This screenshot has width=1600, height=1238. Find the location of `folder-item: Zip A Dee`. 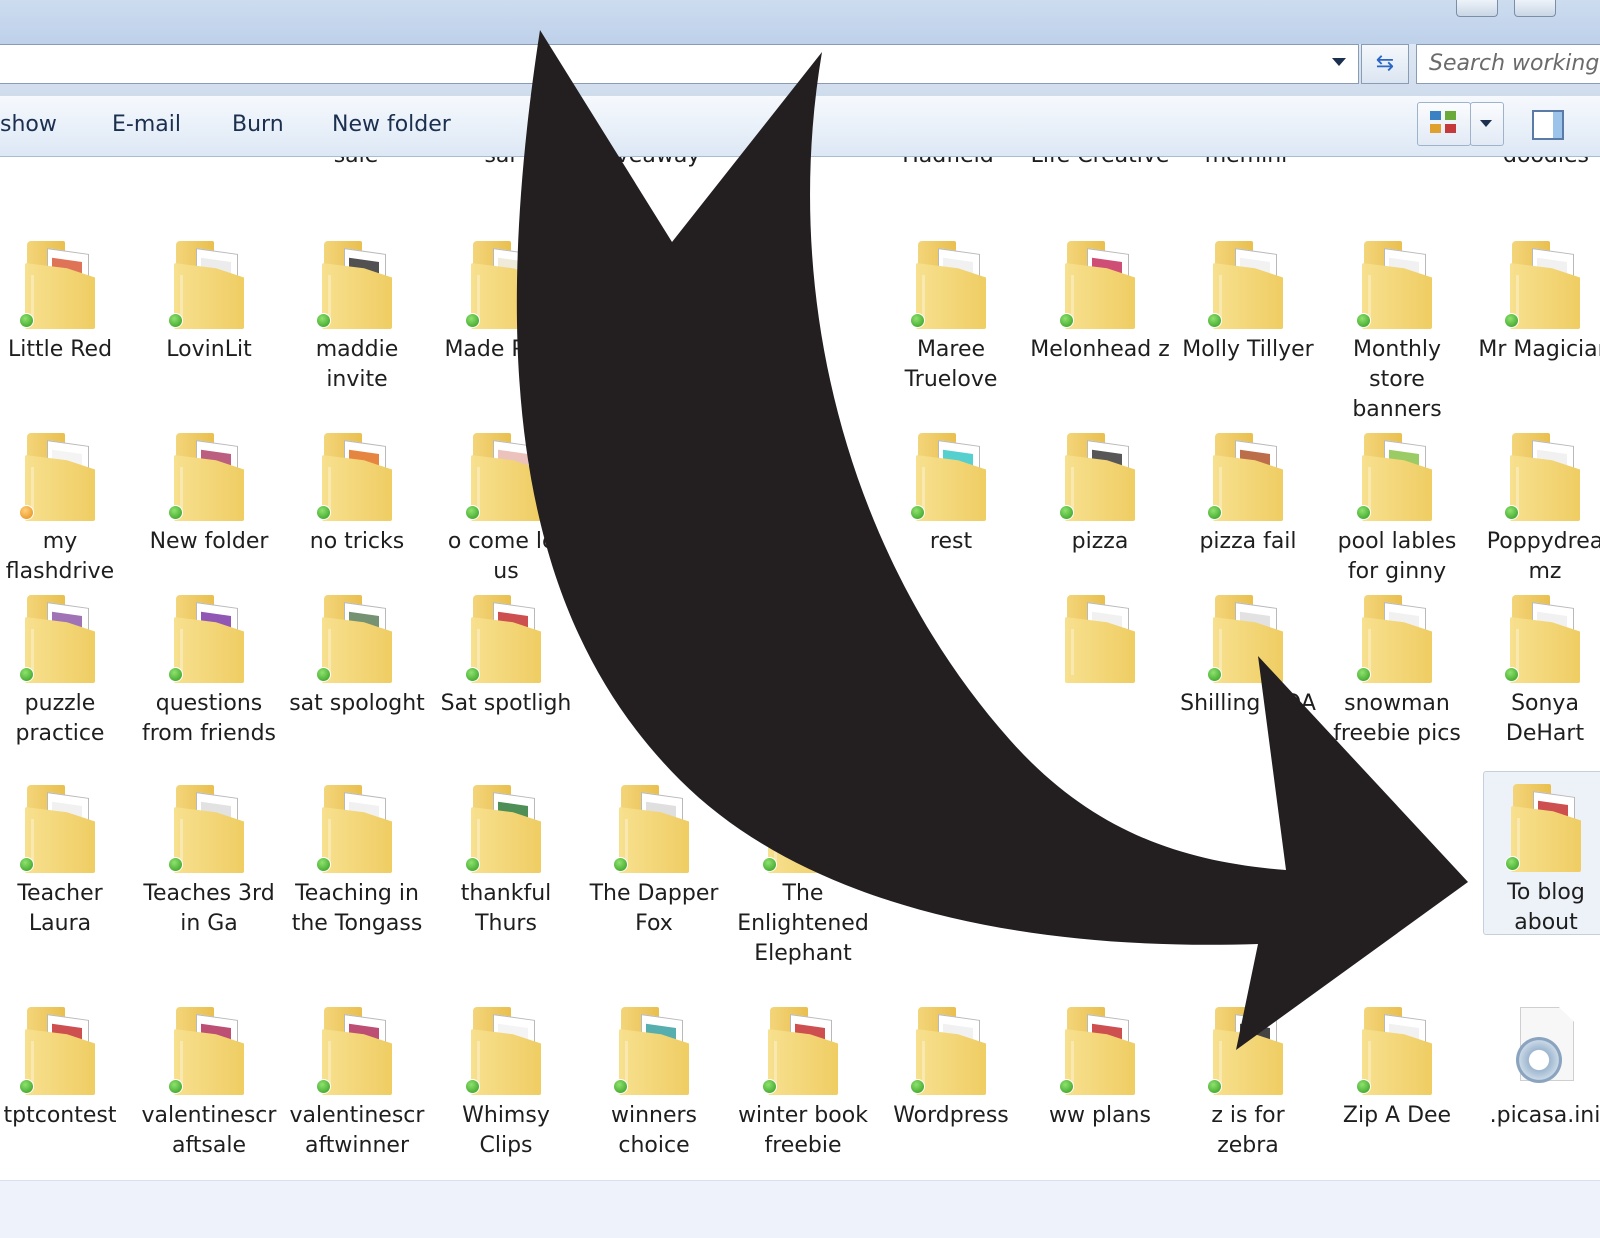

folder-item: Zip A Dee is located at coordinates (1397, 1067).